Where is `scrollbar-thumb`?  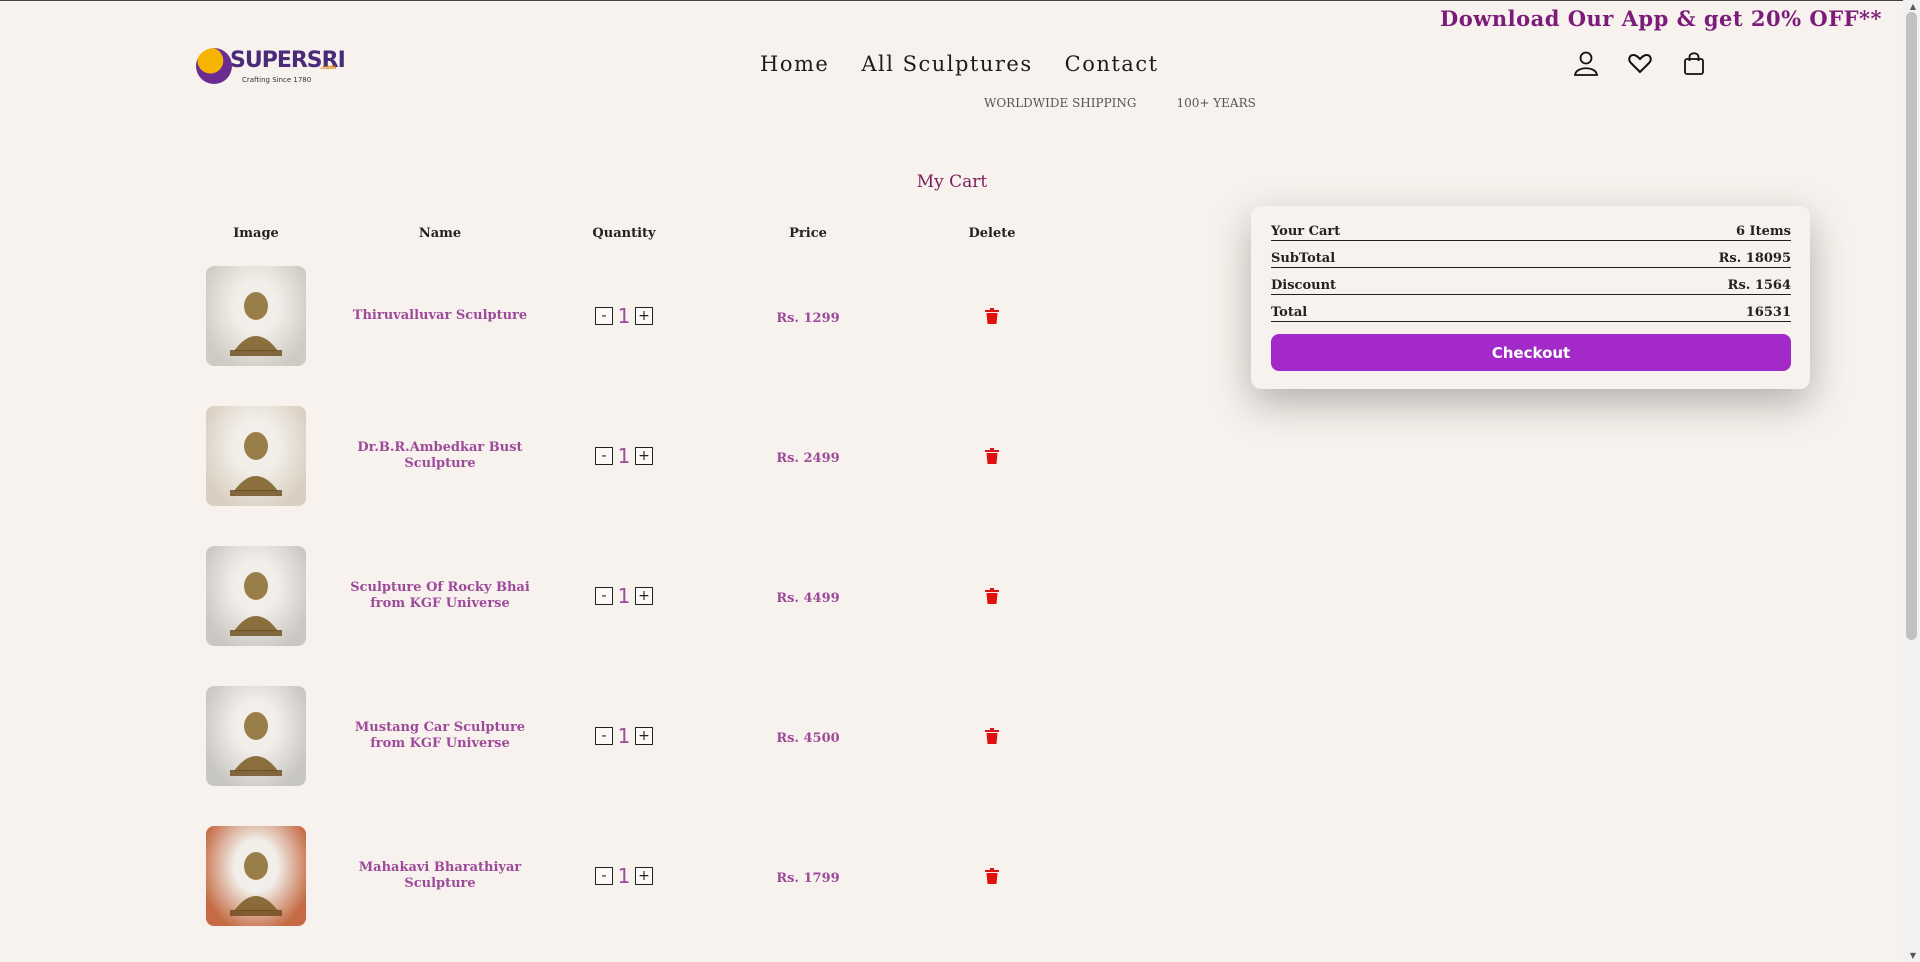
scrollbar-thumb is located at coordinates (1911, 326).